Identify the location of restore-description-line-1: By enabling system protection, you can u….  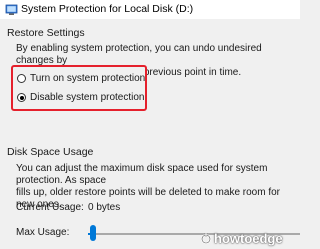
(139, 54).